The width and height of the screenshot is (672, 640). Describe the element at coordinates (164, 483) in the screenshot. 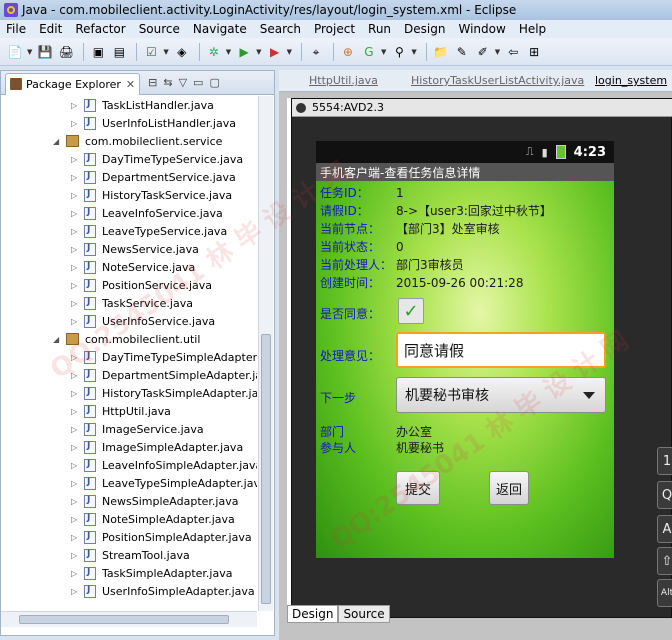

I see `tree-file: ▷ LeaveTypeSimpleAdapter.java` at that location.